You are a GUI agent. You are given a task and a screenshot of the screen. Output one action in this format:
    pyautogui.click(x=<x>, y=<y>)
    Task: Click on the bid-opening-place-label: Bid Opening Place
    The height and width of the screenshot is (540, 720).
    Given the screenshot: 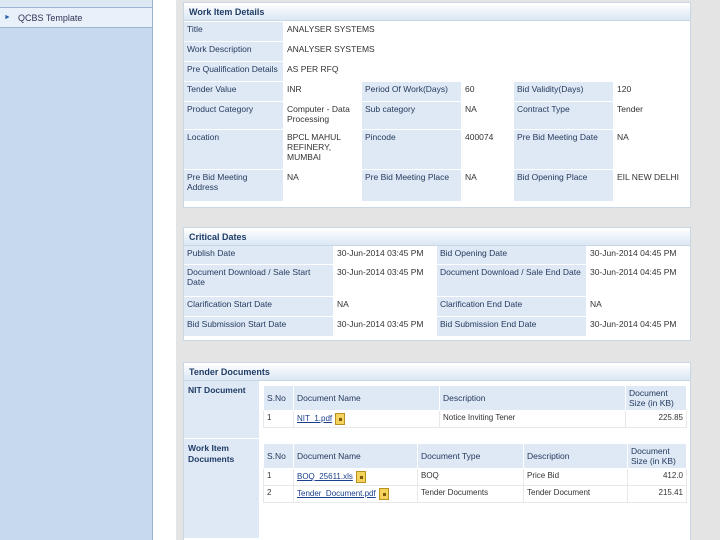 What is the action you would take?
    pyautogui.click(x=564, y=186)
    